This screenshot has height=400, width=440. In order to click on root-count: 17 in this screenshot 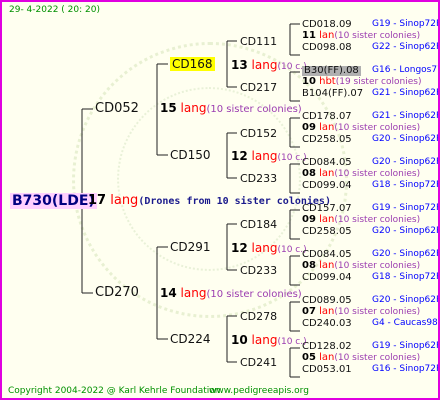, I will do `click(97, 200)`.